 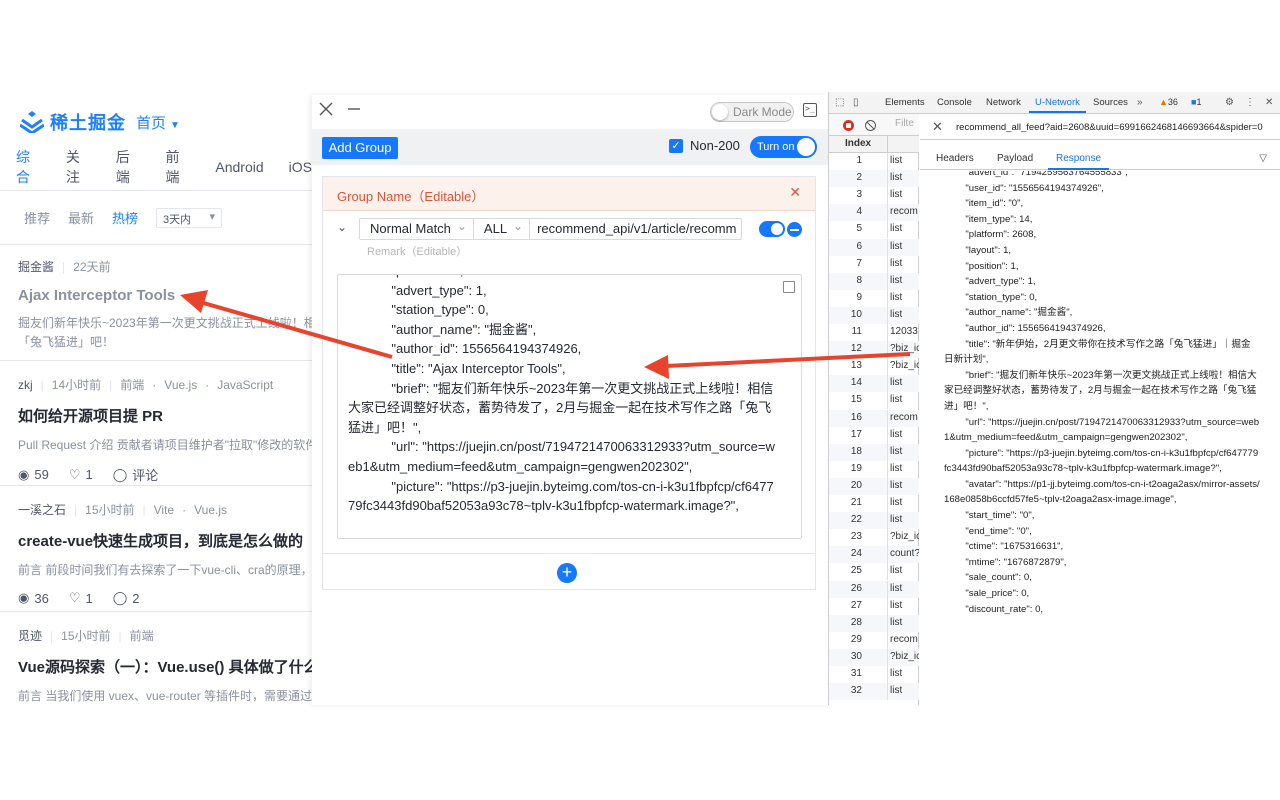 I want to click on request-row: 6 list, so click(x=874, y=247).